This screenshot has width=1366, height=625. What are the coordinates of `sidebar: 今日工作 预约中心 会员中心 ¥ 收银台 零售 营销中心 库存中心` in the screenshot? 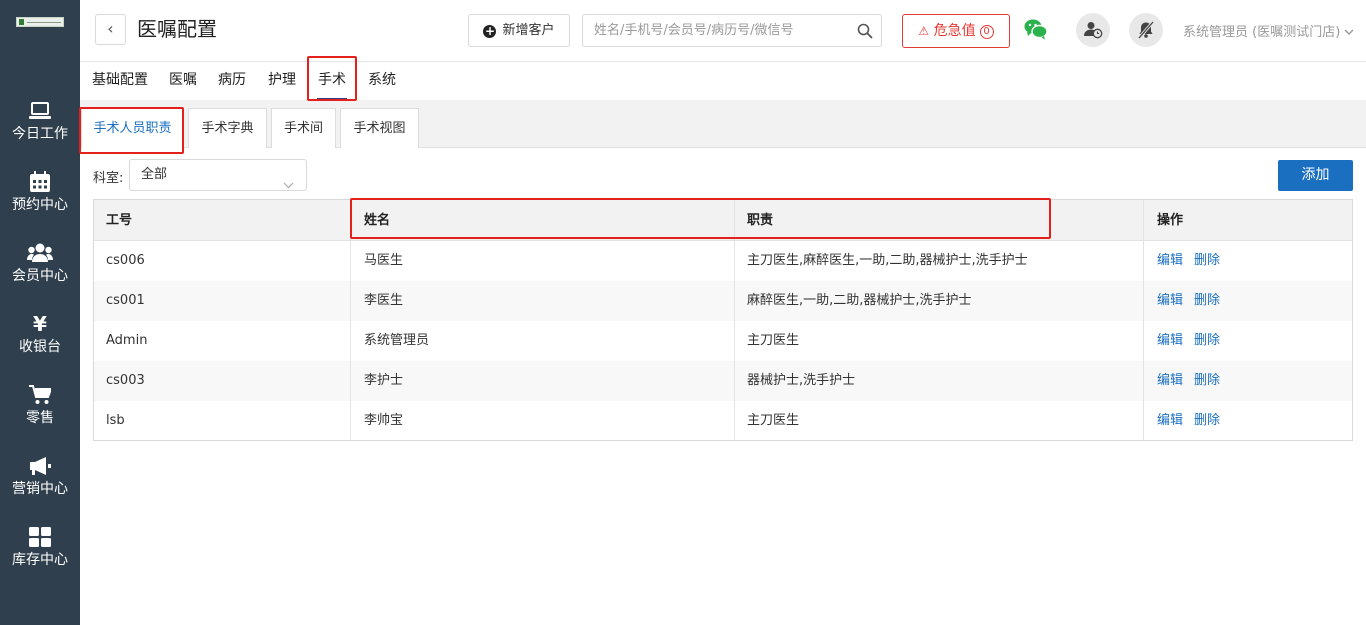 It's located at (40, 312).